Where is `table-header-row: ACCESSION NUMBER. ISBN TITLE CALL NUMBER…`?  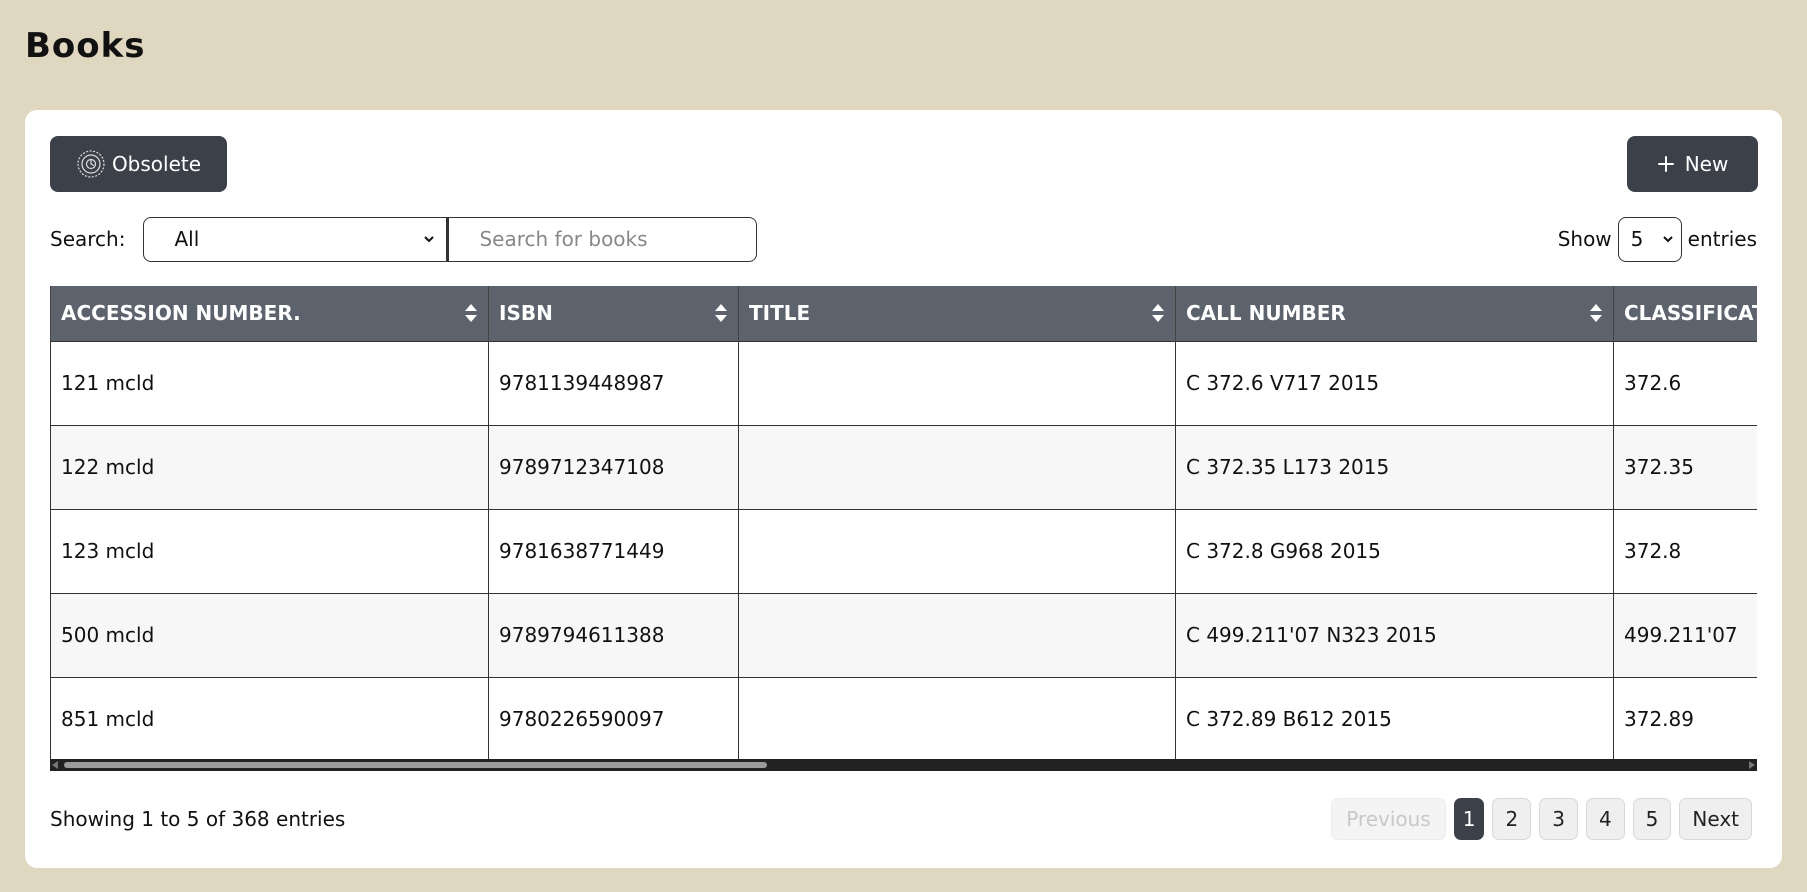
table-header-row: ACCESSION NUMBER. ISBN TITLE CALL NUMBER… is located at coordinates (903, 313).